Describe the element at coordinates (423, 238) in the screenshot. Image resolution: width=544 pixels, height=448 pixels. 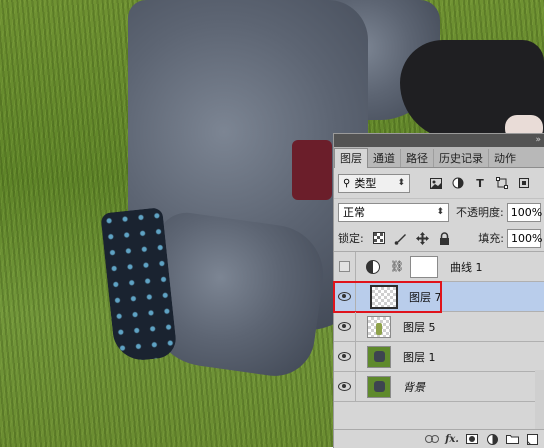
I see `lock-position-icon` at that location.